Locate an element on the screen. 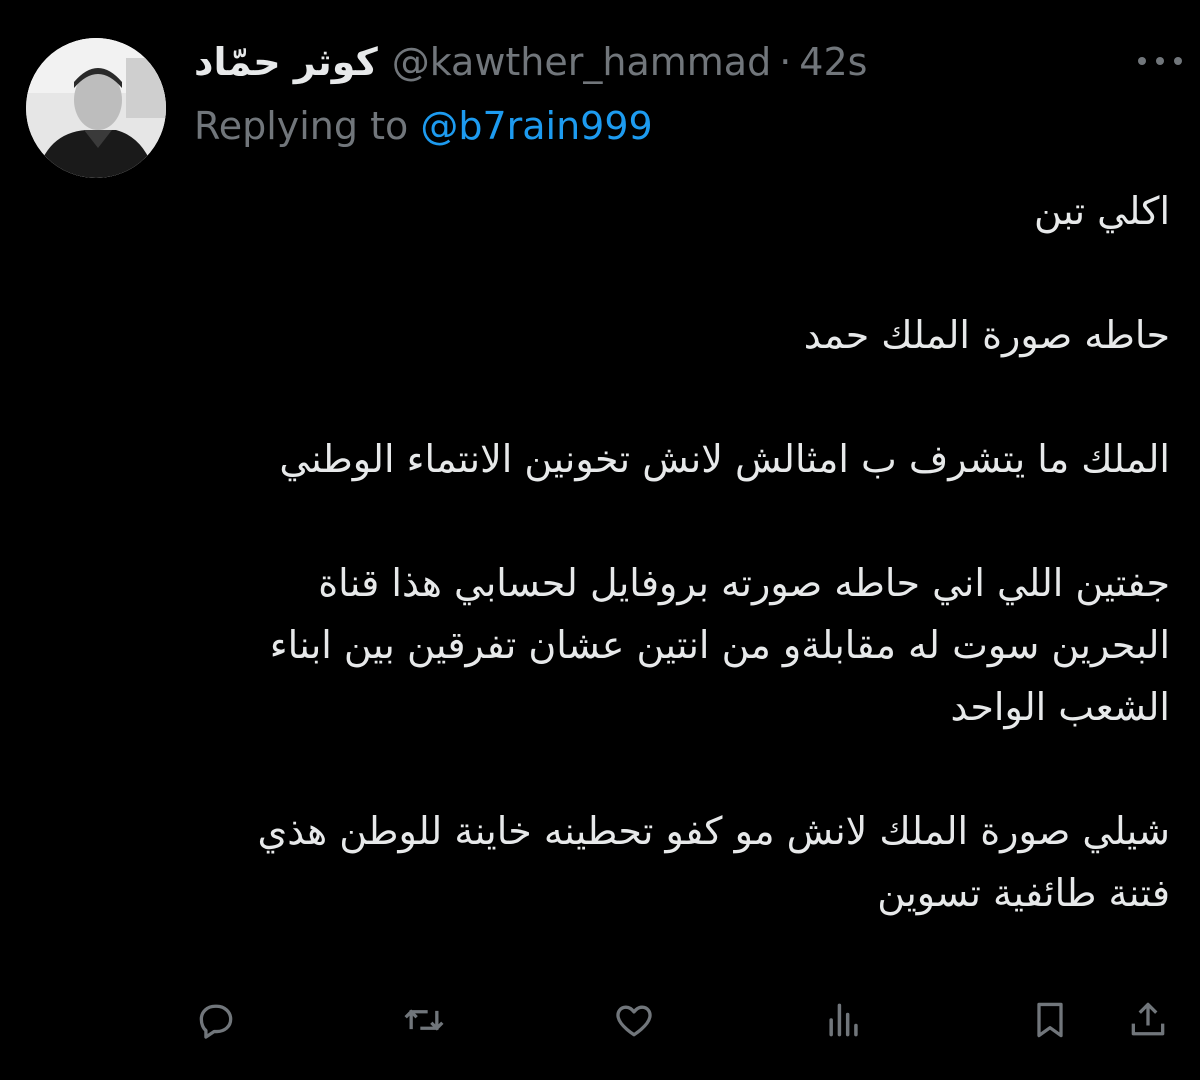 The height and width of the screenshot is (1080, 1200). bookmark-button is located at coordinates (1050, 1020).